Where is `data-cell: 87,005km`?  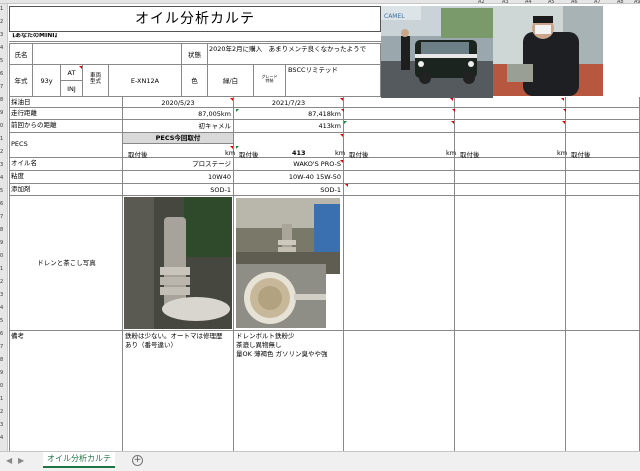
data-cell: 87,005km is located at coordinates (178, 114).